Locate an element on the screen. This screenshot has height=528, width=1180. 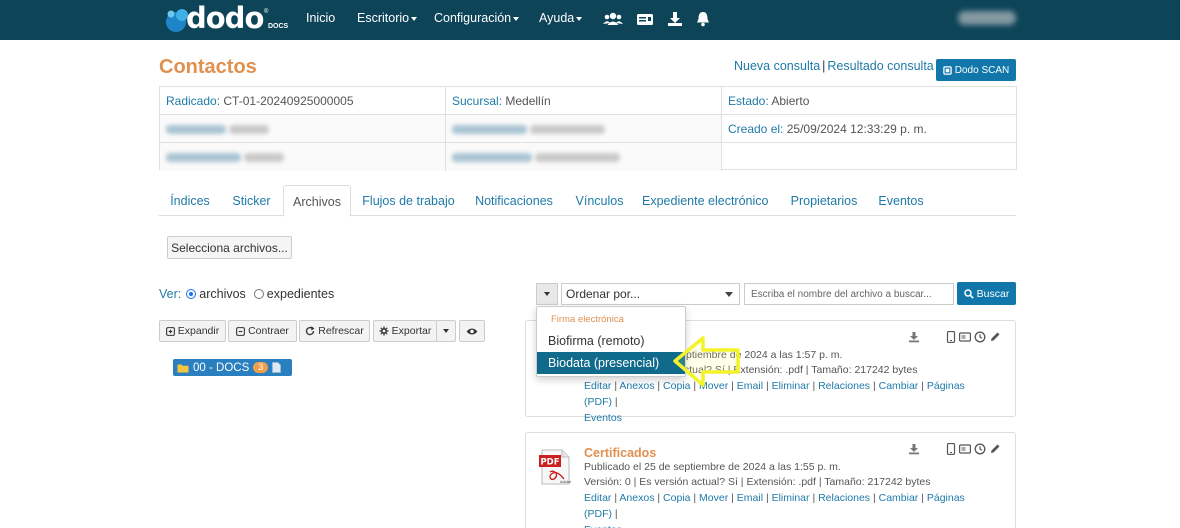
eye-icon is located at coordinates (472, 331).